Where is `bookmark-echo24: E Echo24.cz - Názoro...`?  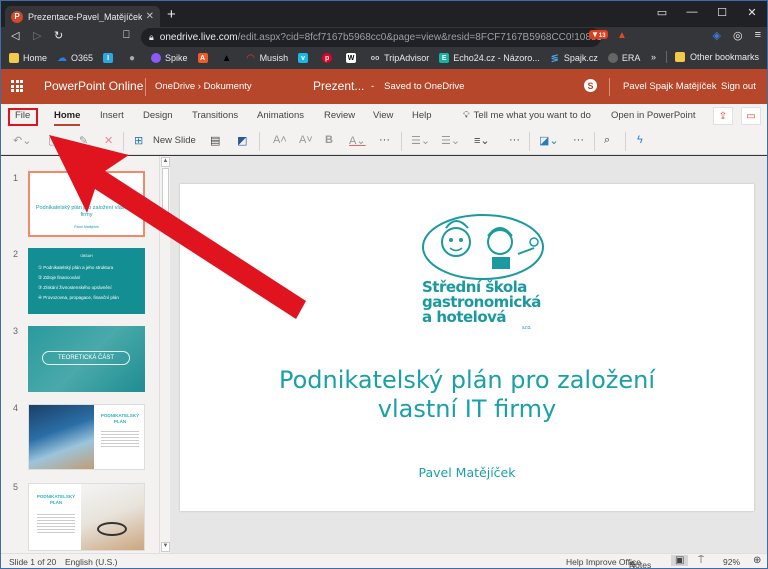
bookmark-echo24: E Echo24.cz - Názoro... is located at coordinates (489, 58).